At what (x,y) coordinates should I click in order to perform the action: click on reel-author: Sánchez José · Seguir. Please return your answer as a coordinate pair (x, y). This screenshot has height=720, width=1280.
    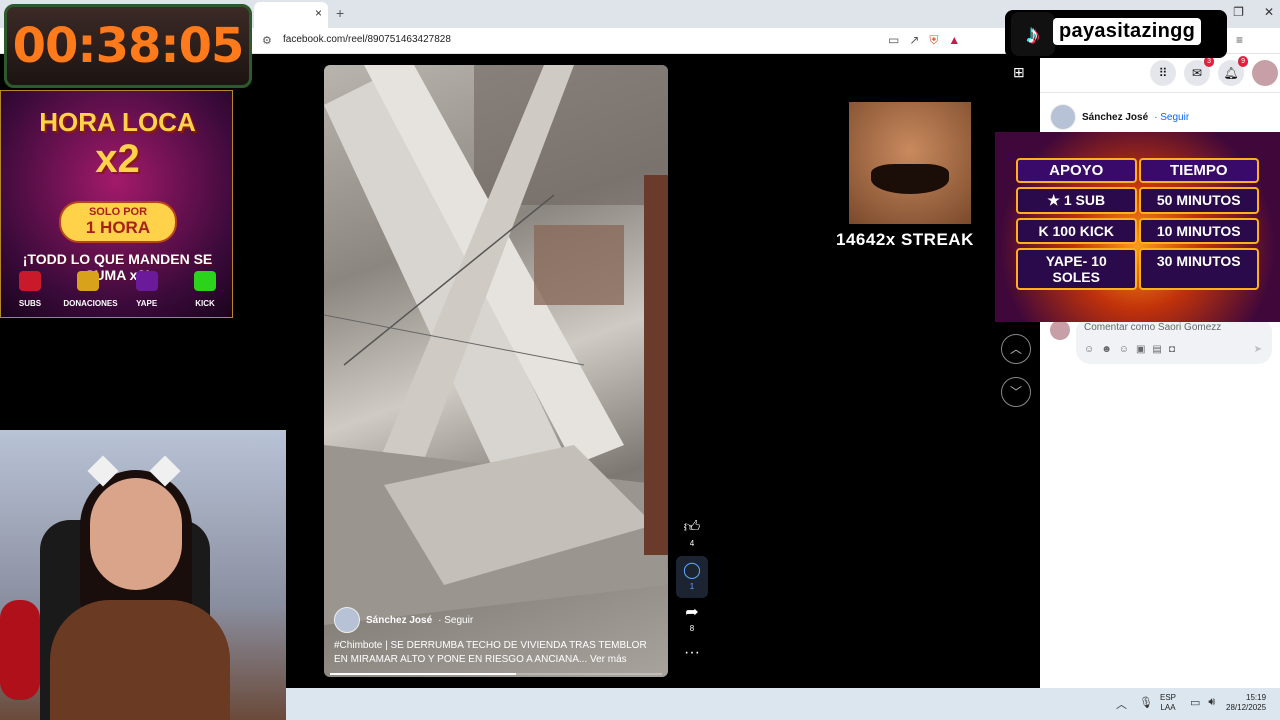
    Looking at the image, I should click on (403, 620).